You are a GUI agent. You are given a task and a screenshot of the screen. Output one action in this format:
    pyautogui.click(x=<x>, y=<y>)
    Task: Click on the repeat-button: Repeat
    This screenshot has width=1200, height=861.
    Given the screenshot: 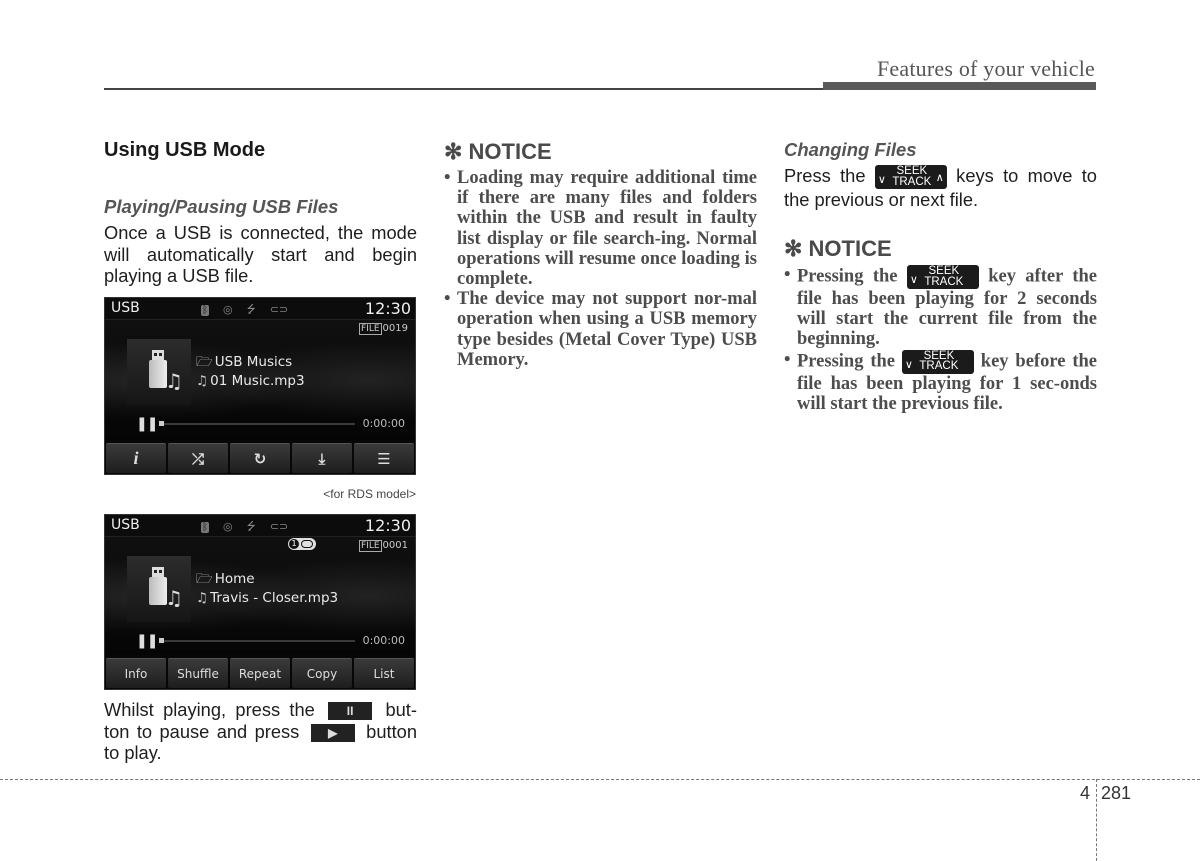 What is the action you would take?
    pyautogui.click(x=260, y=673)
    